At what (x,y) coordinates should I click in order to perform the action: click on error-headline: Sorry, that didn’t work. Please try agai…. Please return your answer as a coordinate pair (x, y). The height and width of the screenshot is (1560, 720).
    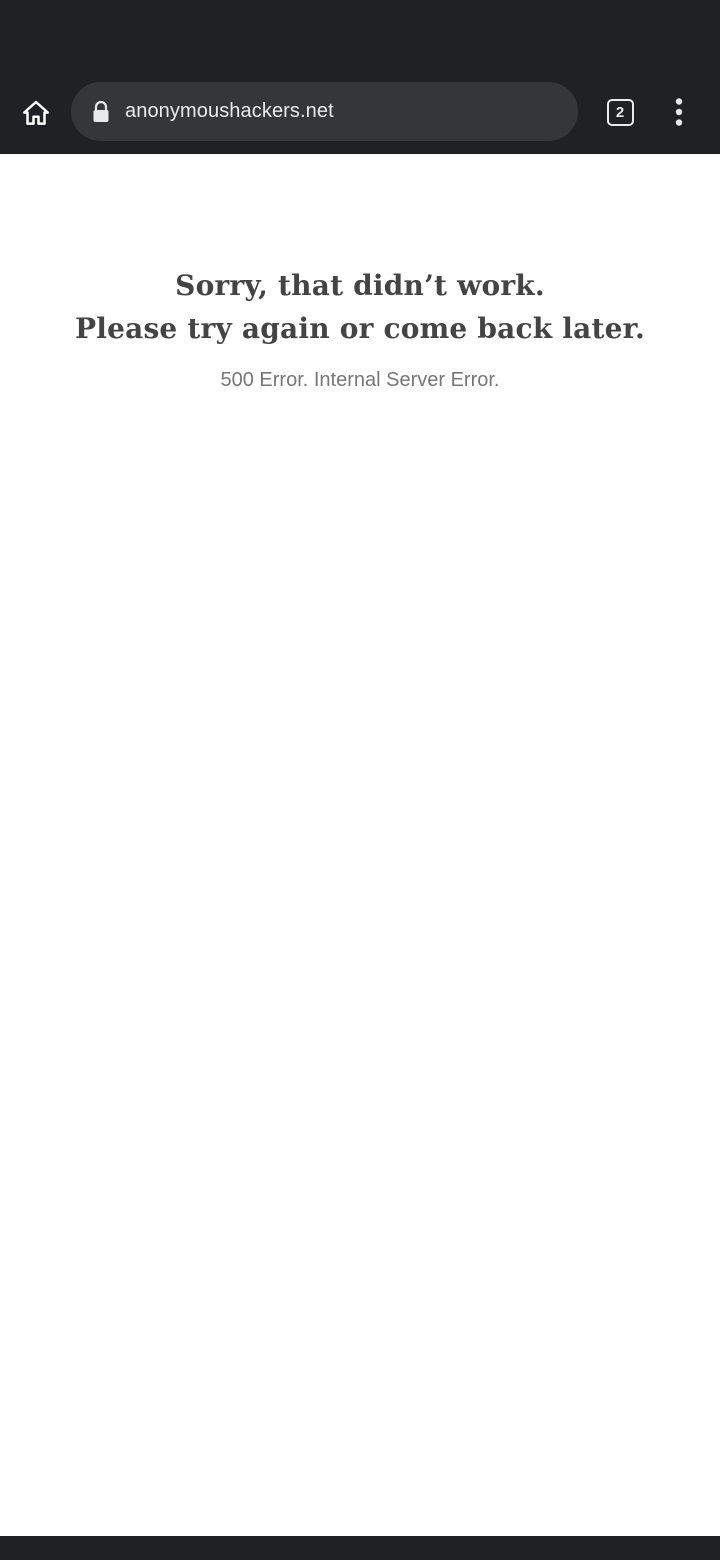
    Looking at the image, I should click on (360, 307).